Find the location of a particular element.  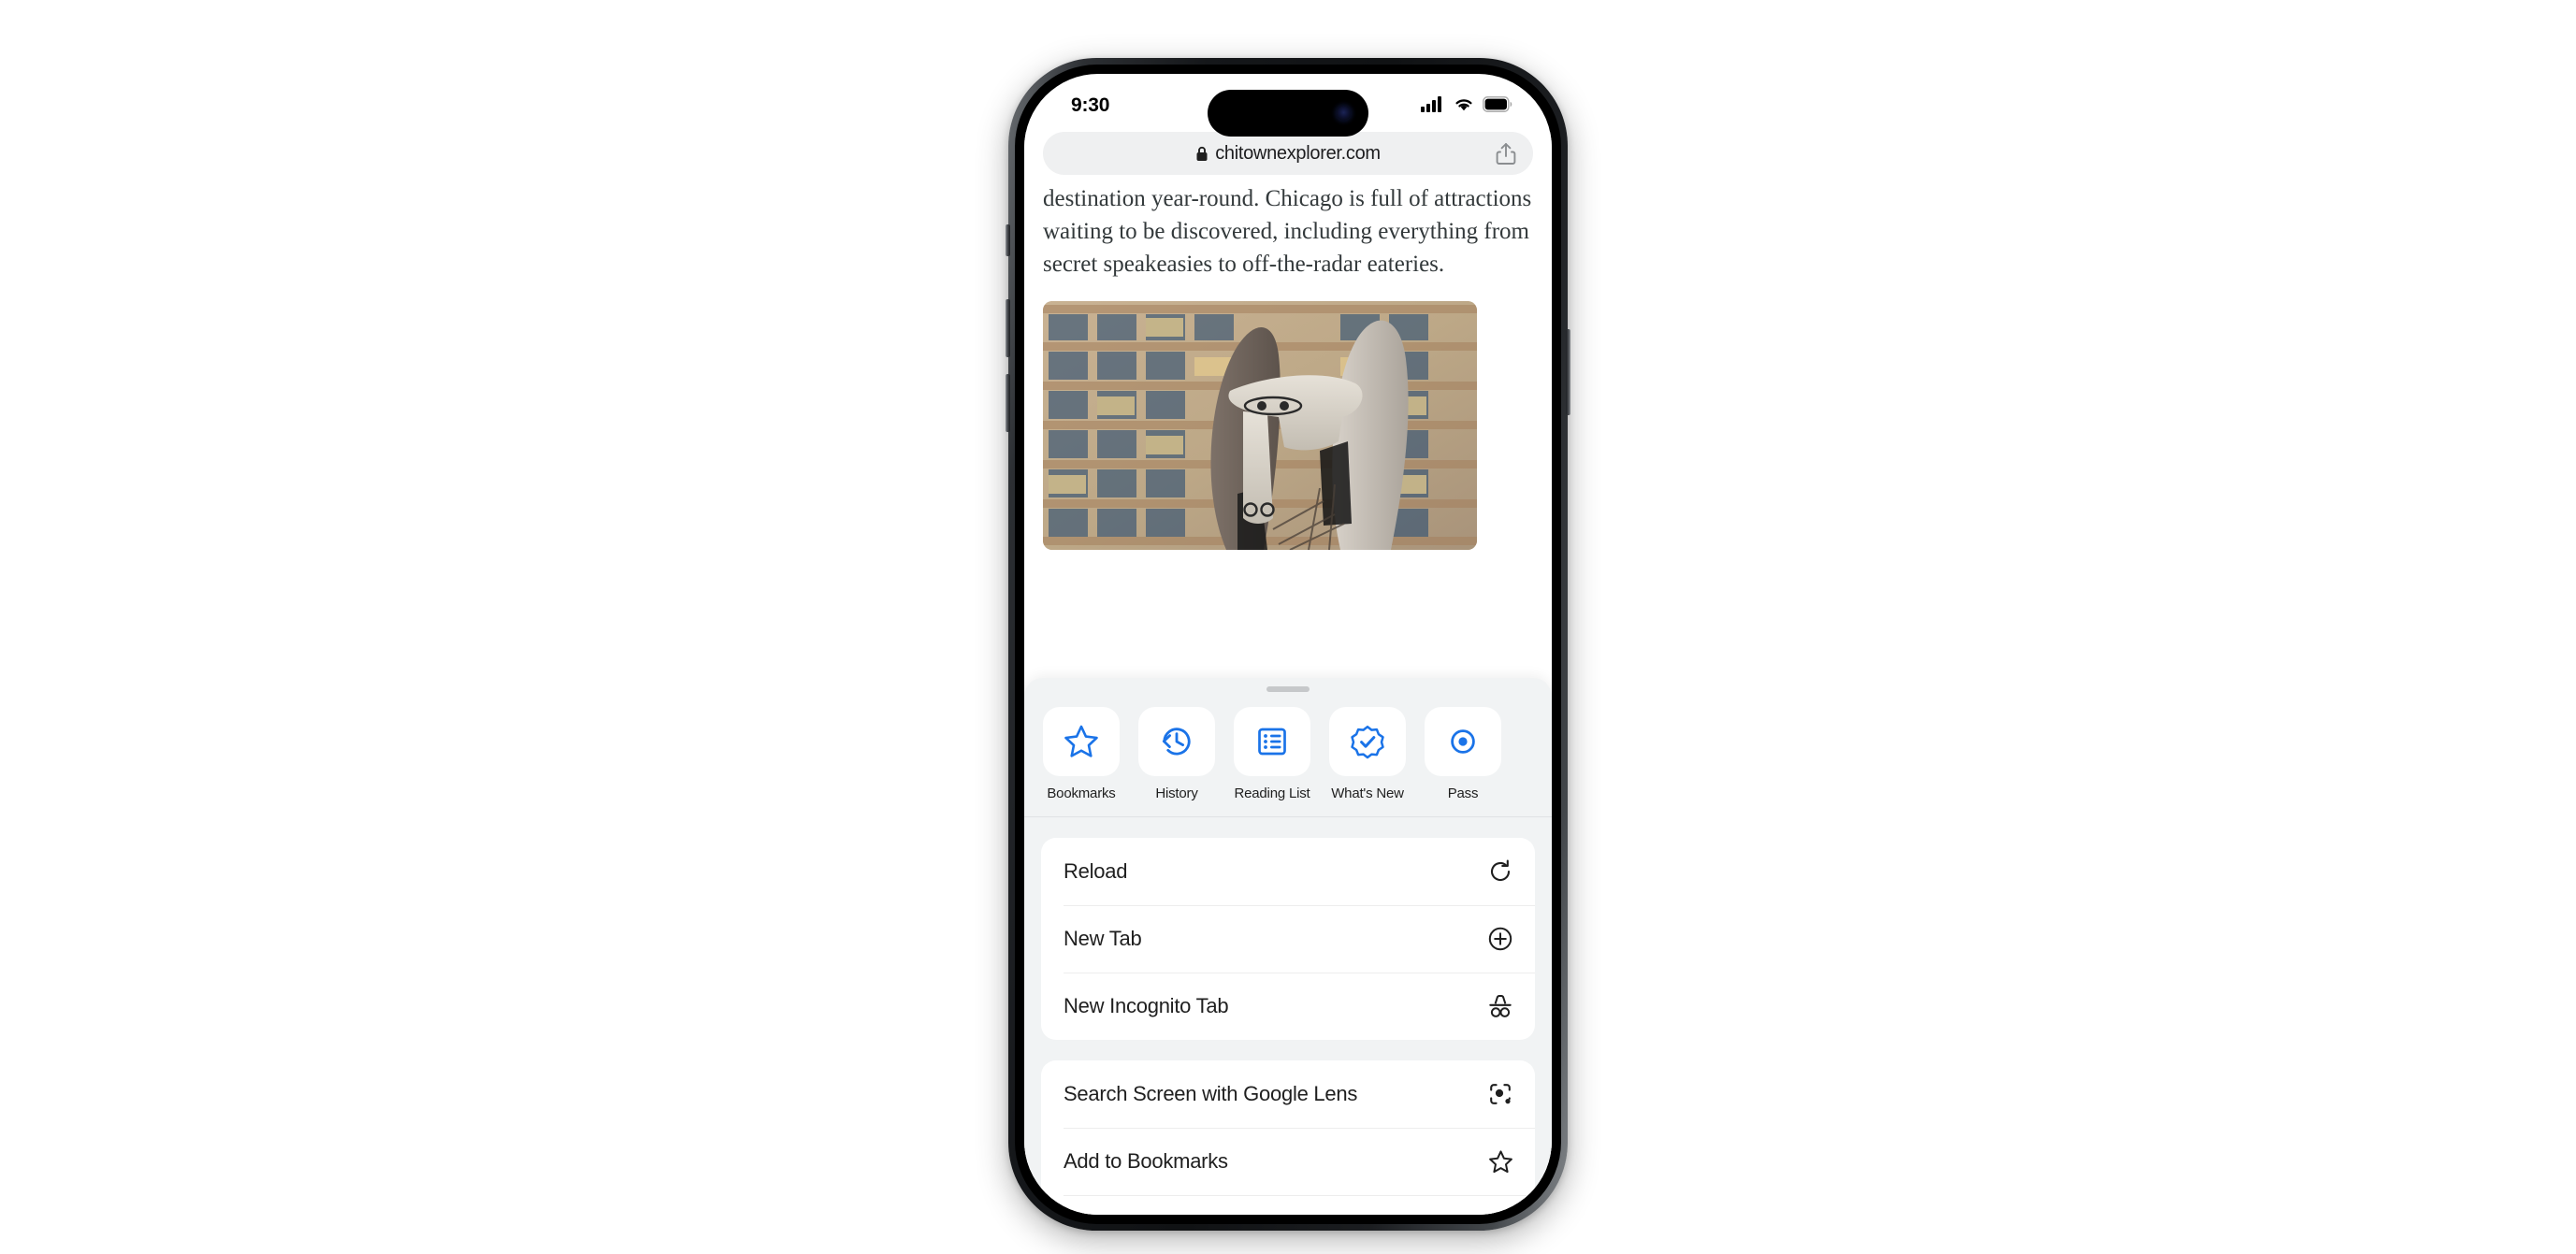

browser-toolbar: chitownexplorer.com is located at coordinates (1288, 157).